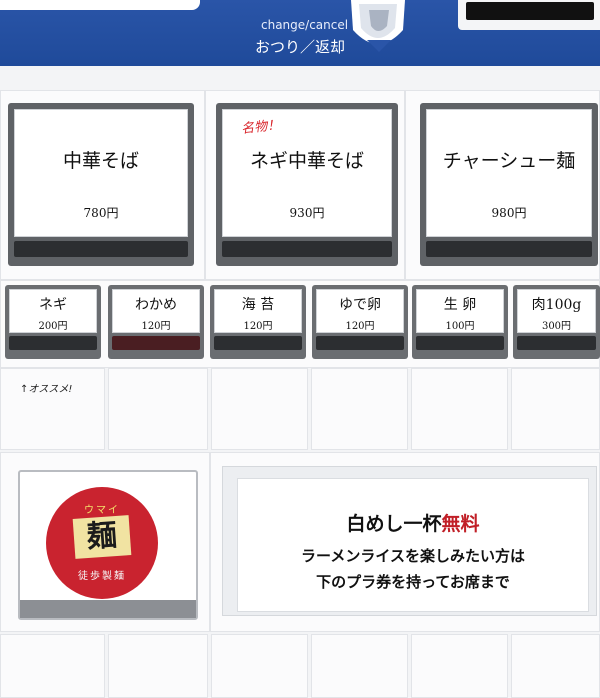 The height and width of the screenshot is (698, 600). Describe the element at coordinates (108, 609) in the screenshot. I see `noodle-sign-bar` at that location.